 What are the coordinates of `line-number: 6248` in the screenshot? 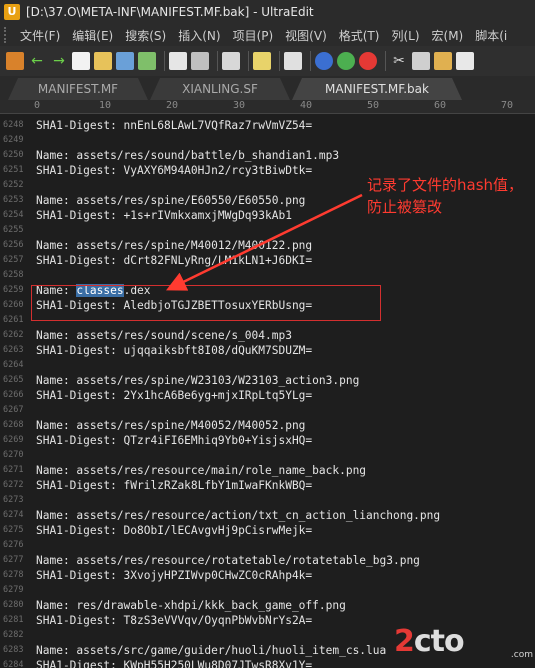 It's located at (13, 125).